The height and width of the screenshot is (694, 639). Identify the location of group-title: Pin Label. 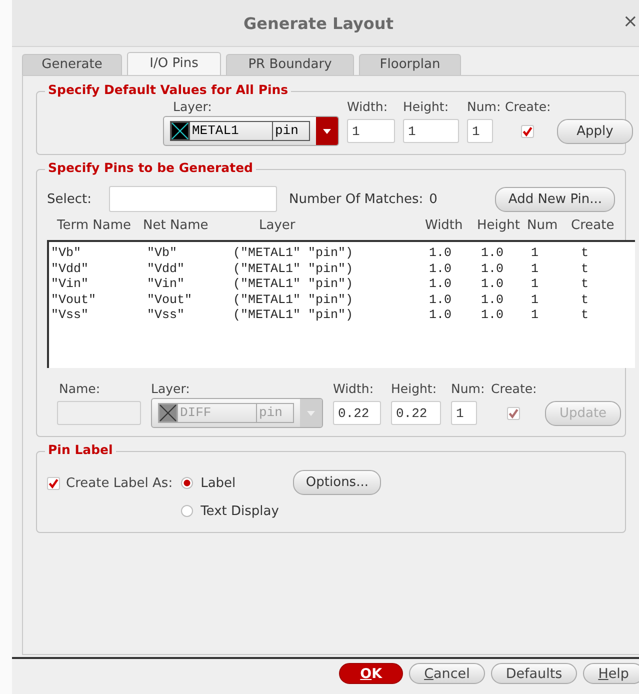
(80, 449).